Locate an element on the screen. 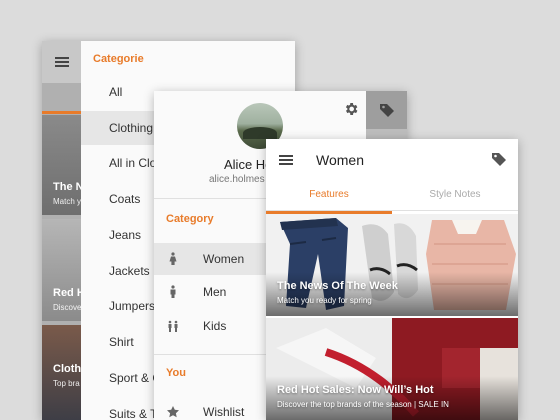 This screenshot has width=560, height=420. card-subtitle: Discove is located at coordinates (67, 307).